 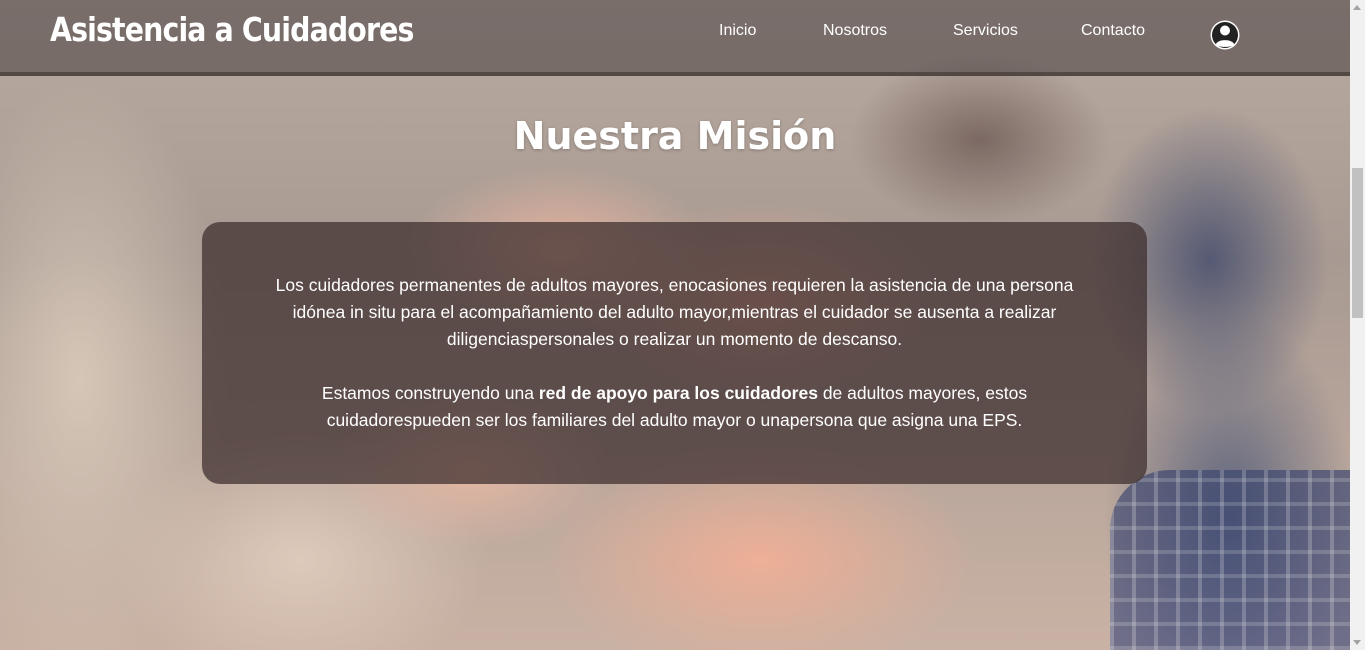 What do you see at coordinates (1357, 642) in the screenshot?
I see `scroll-down-icon` at bounding box center [1357, 642].